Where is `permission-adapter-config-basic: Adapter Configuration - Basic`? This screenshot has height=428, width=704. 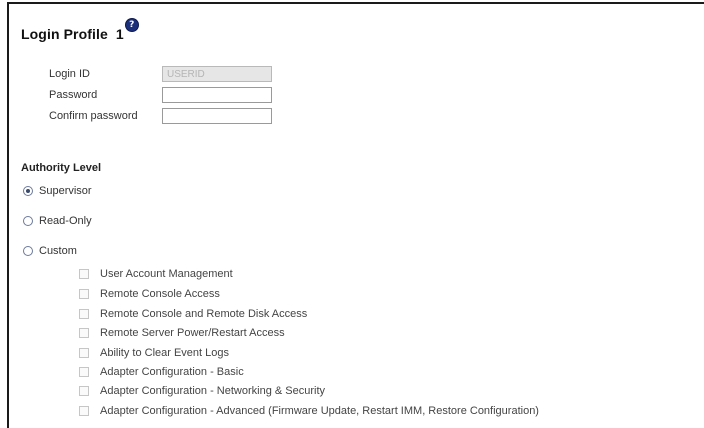 permission-adapter-config-basic: Adapter Configuration - Basic is located at coordinates (161, 372).